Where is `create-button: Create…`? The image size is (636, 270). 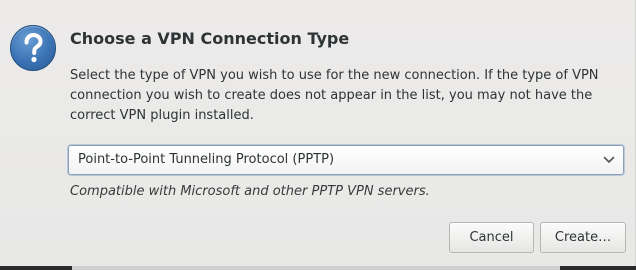
create-button: Create… is located at coordinates (583, 237).